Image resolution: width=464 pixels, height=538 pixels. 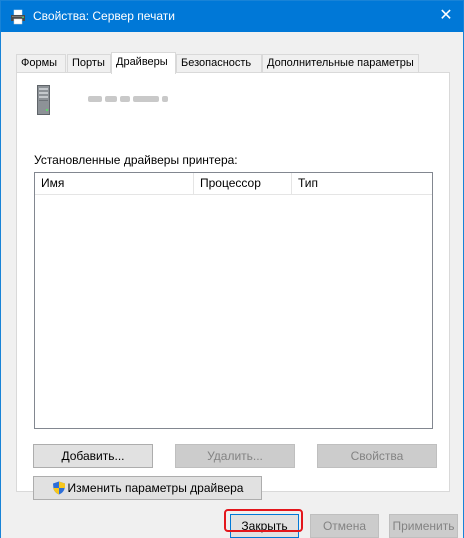 What do you see at coordinates (446, 16) in the screenshot?
I see `close-window-button: ✕` at bounding box center [446, 16].